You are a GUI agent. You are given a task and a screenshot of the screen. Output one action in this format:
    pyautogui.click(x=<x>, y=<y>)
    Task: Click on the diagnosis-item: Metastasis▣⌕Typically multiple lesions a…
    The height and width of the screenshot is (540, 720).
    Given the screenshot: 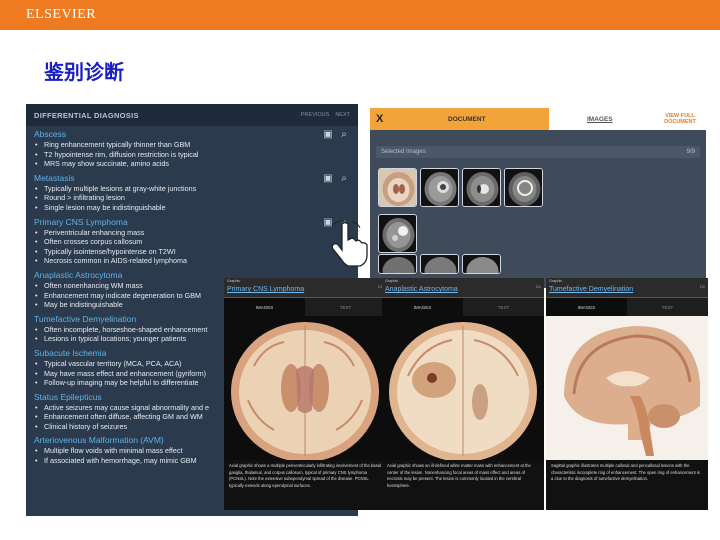 What is the action you would take?
    pyautogui.click(x=192, y=192)
    